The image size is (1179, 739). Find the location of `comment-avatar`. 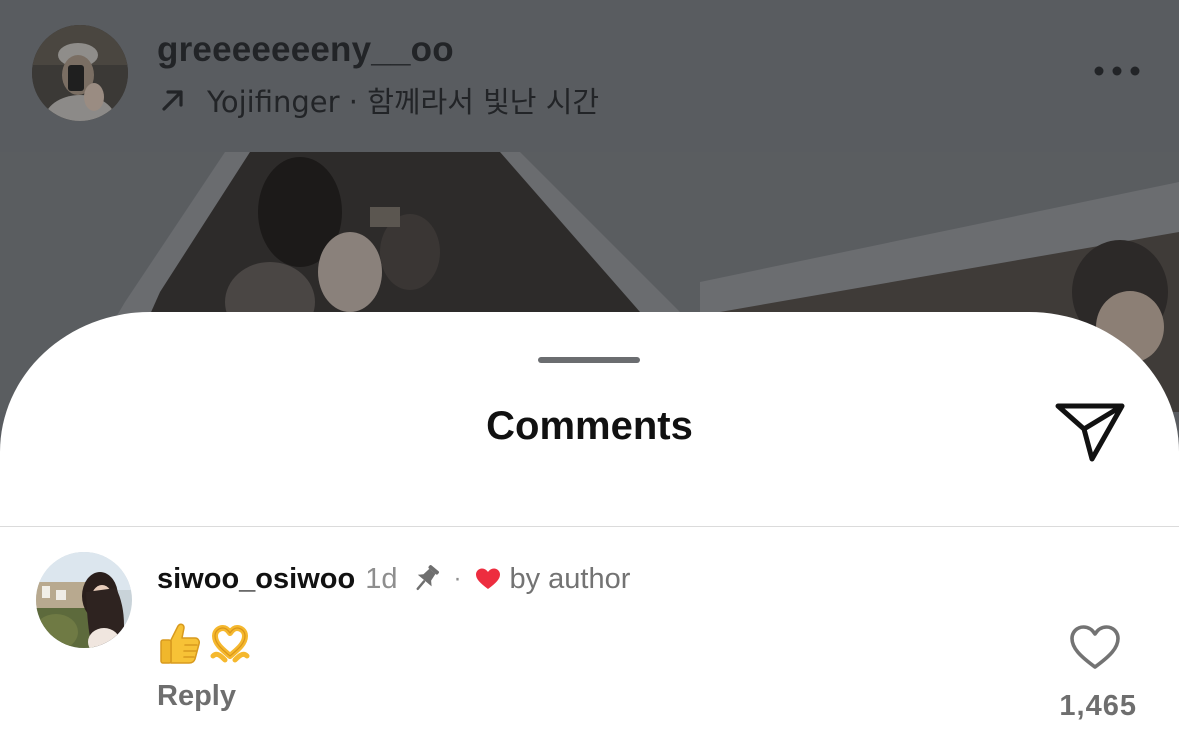

comment-avatar is located at coordinates (84, 600).